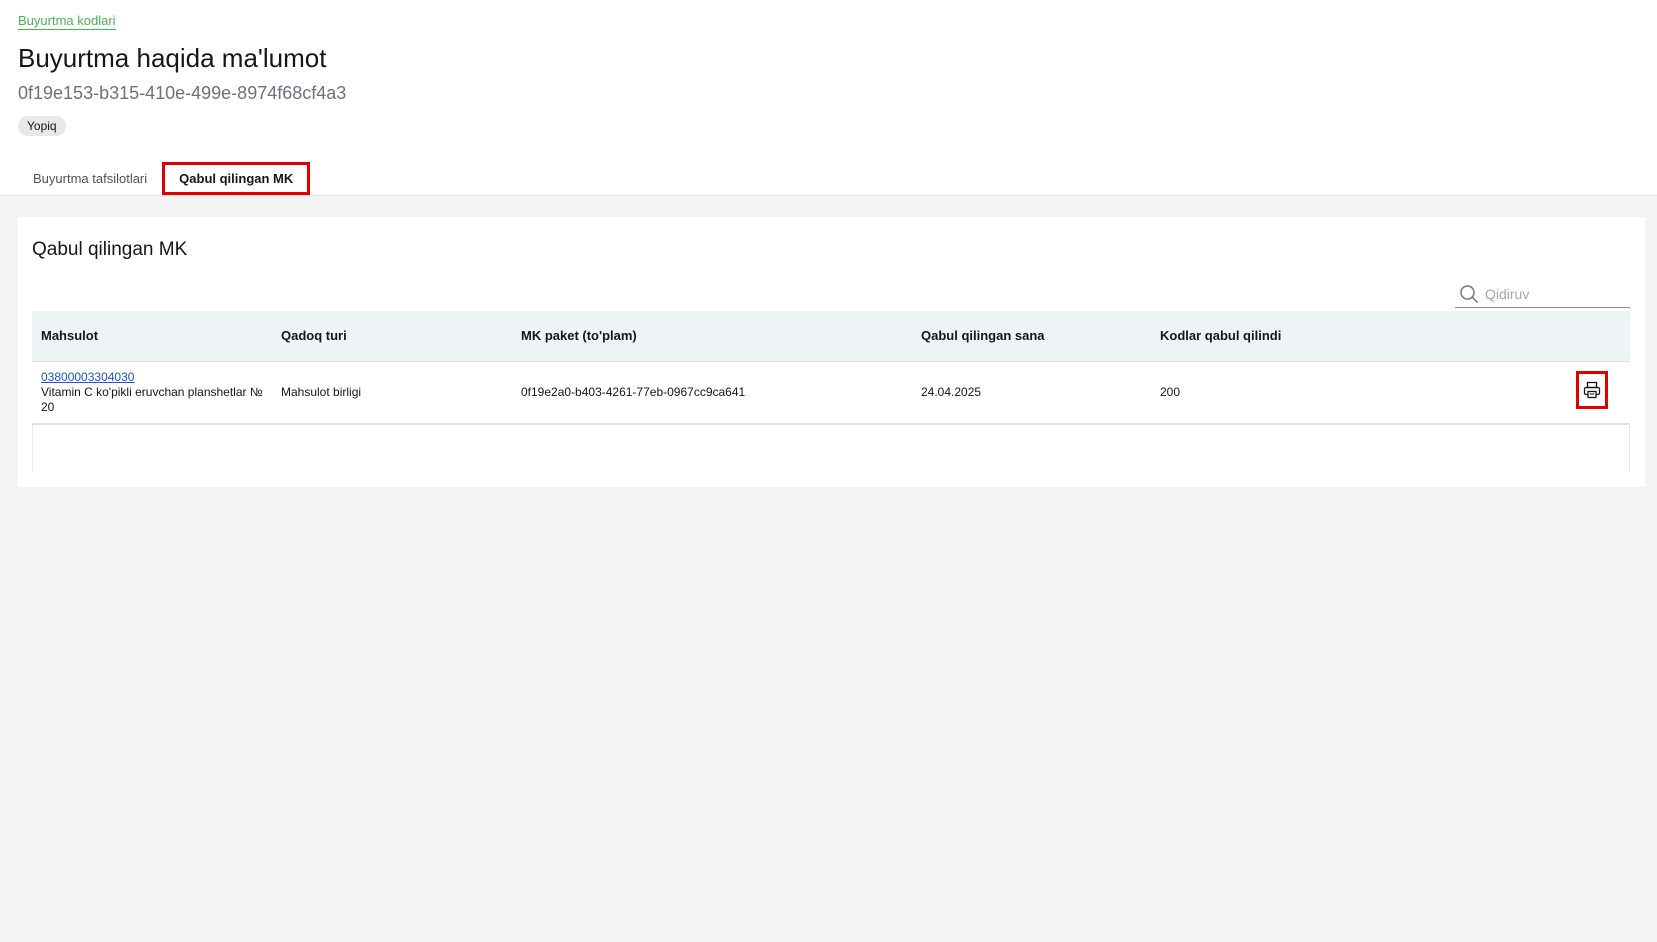 This screenshot has width=1657, height=942. Describe the element at coordinates (1220, 336) in the screenshot. I see `column-header-codes-received: Kodlar qabul qilindi` at that location.